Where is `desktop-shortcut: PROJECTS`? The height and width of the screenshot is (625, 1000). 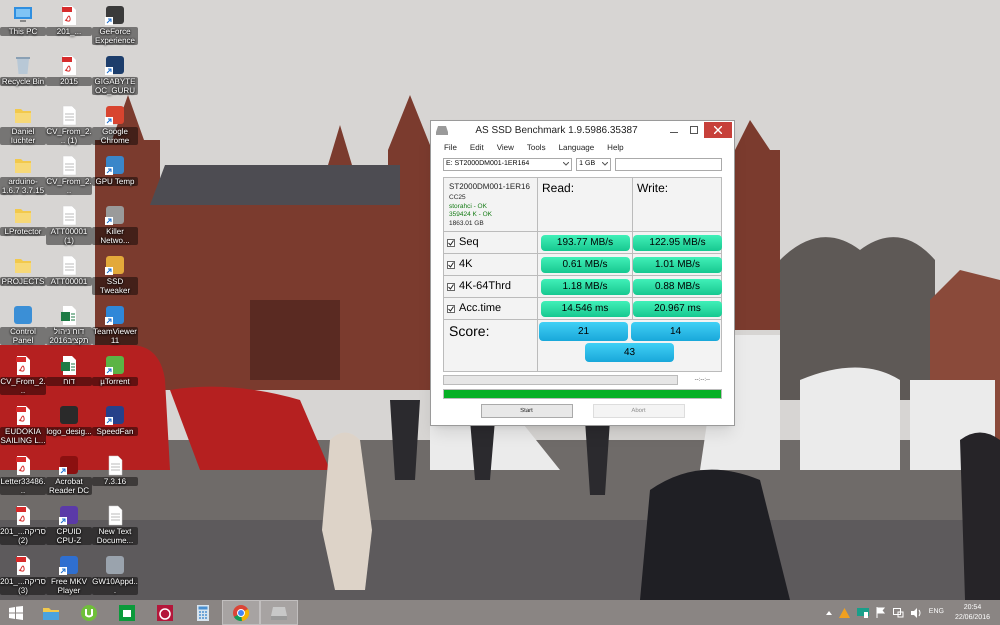 desktop-shortcut: PROJECTS is located at coordinates (23, 269).